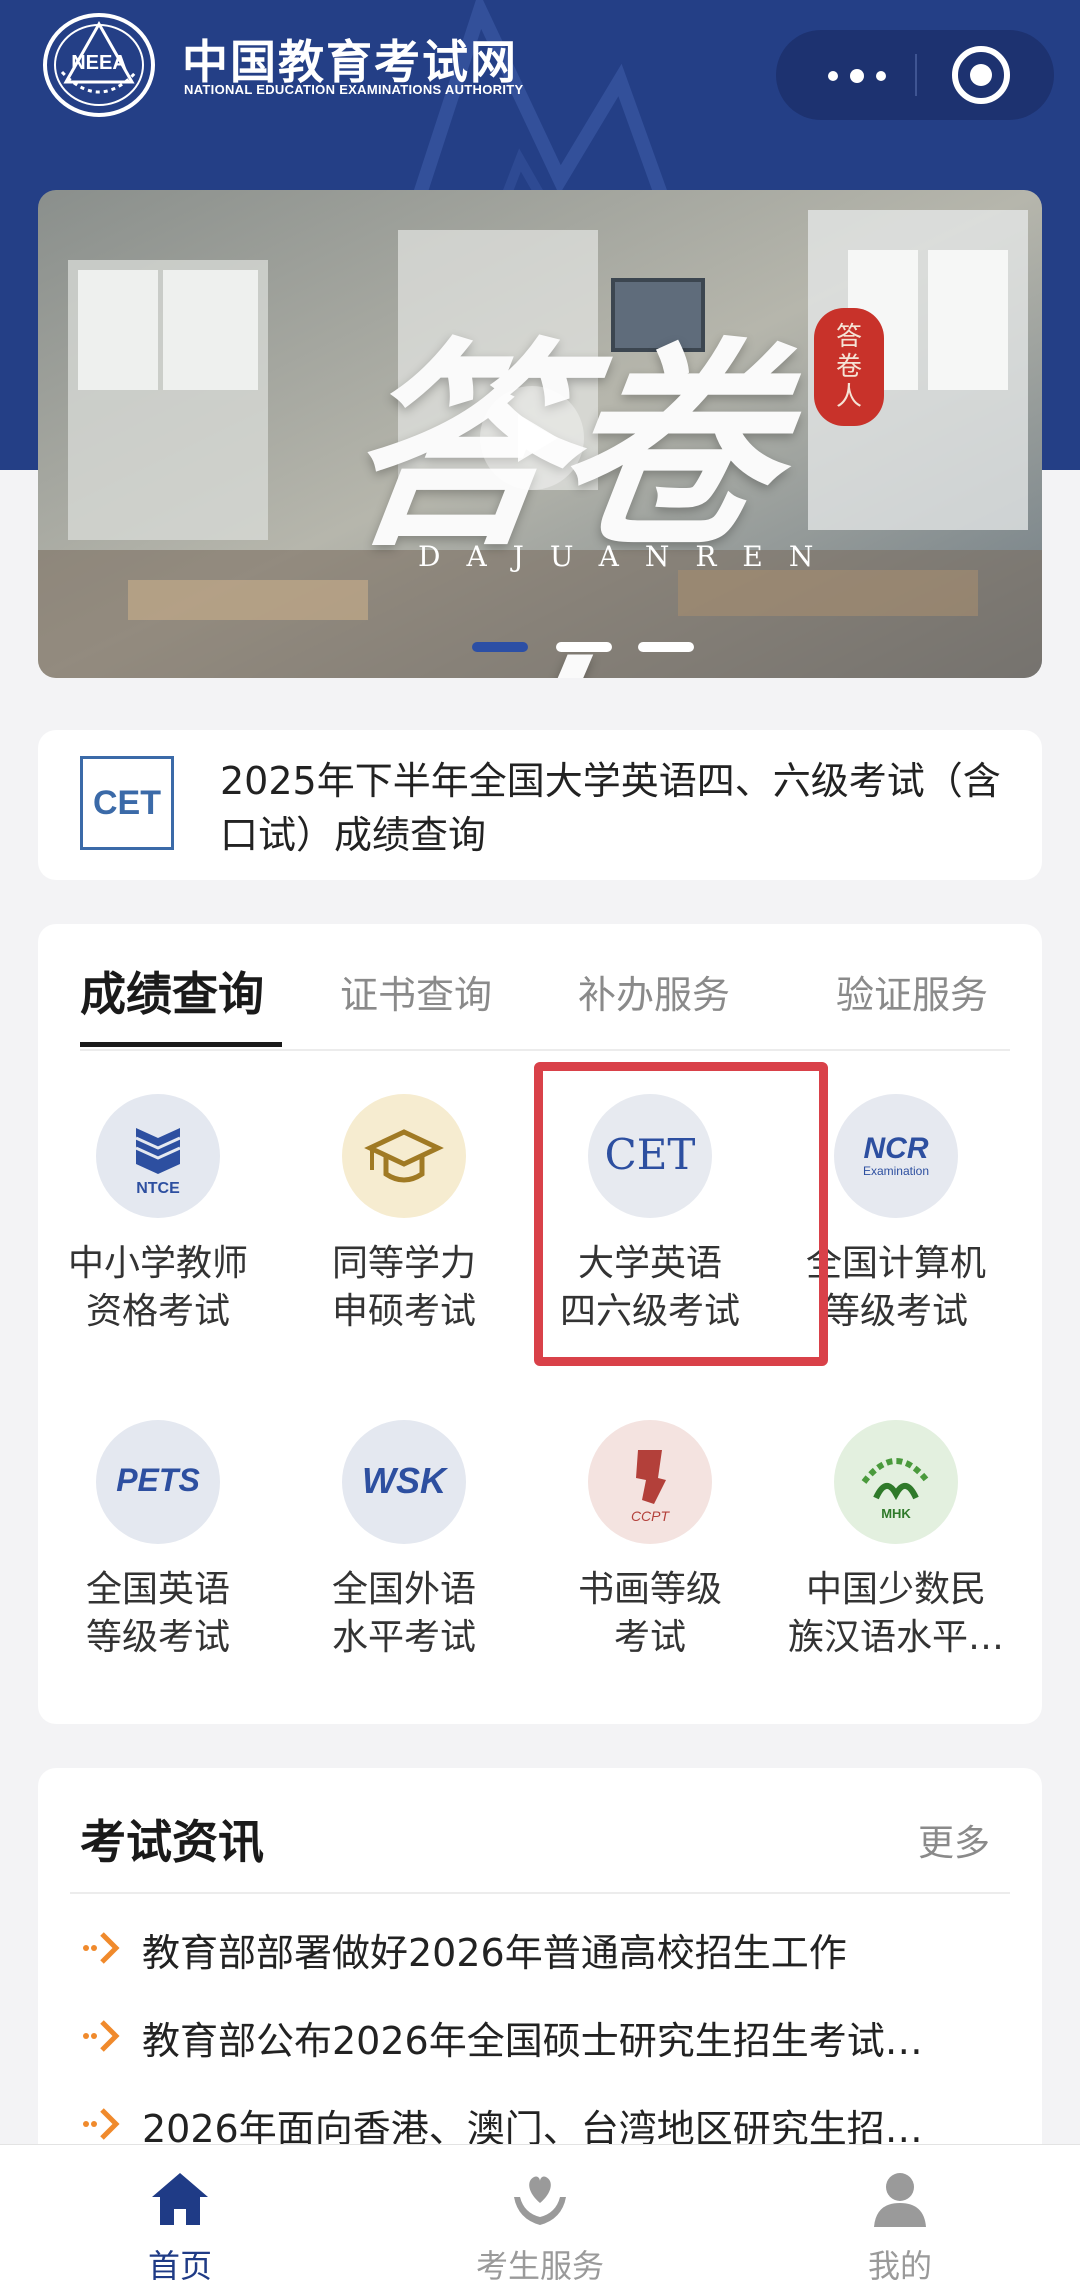 Image resolution: width=1080 pixels, height=2295 pixels. Describe the element at coordinates (649, 1637) in the screenshot. I see `service-label-line2: 考试` at that location.